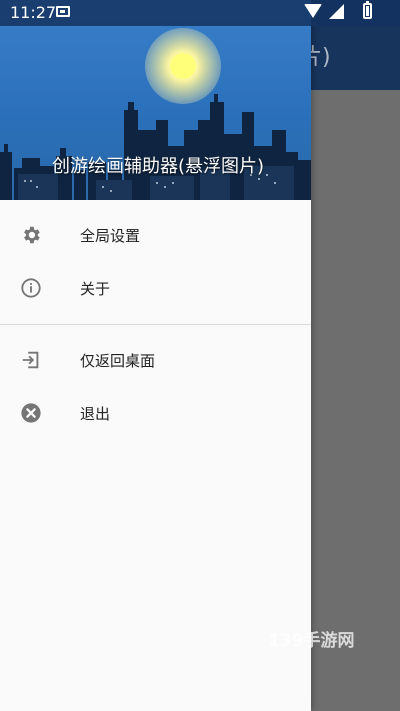 The height and width of the screenshot is (711, 400). What do you see at coordinates (110, 236) in the screenshot?
I see `menu-item-label: 全局设置` at bounding box center [110, 236].